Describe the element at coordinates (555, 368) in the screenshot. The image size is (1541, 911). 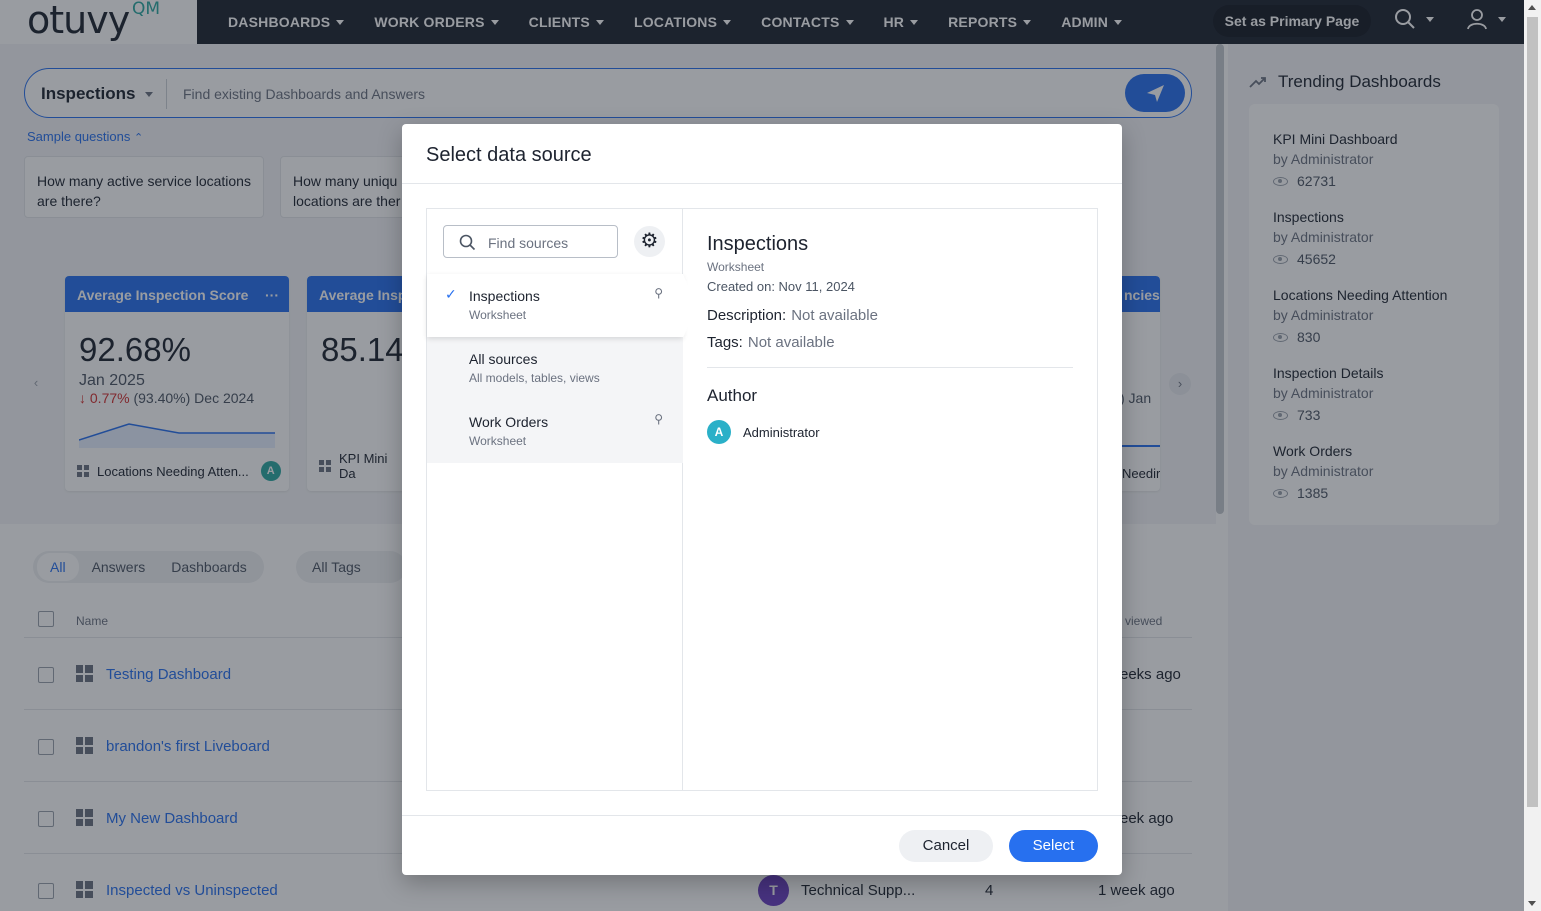
I see `source-item-all-sources: All sources All models, tables, views` at that location.